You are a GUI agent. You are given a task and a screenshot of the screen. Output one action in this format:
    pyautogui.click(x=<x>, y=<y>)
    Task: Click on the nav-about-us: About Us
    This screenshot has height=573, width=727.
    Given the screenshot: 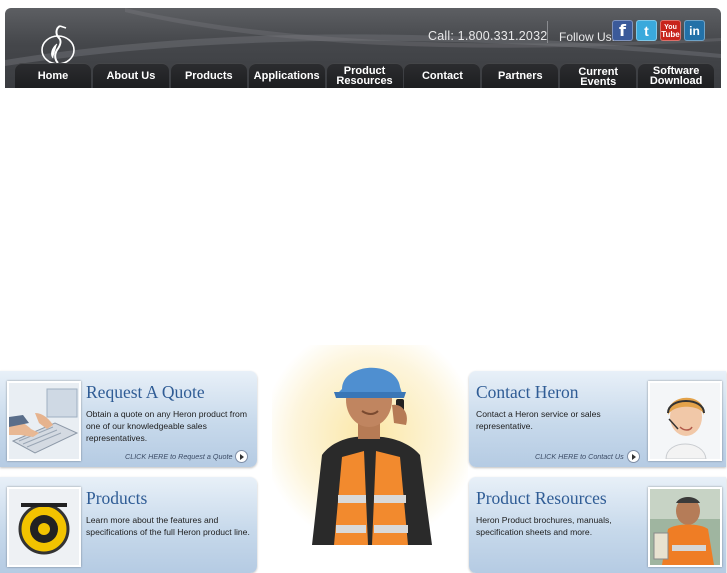 What is the action you would take?
    pyautogui.click(x=130, y=75)
    